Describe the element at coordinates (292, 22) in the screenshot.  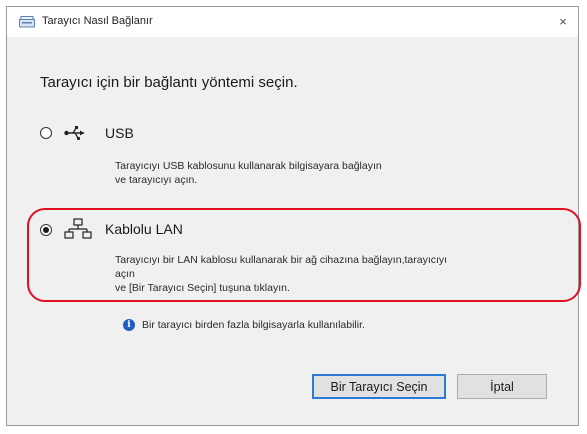
I see `title-bar: Tarayıcı Nasıl Bağlanır ×` at that location.